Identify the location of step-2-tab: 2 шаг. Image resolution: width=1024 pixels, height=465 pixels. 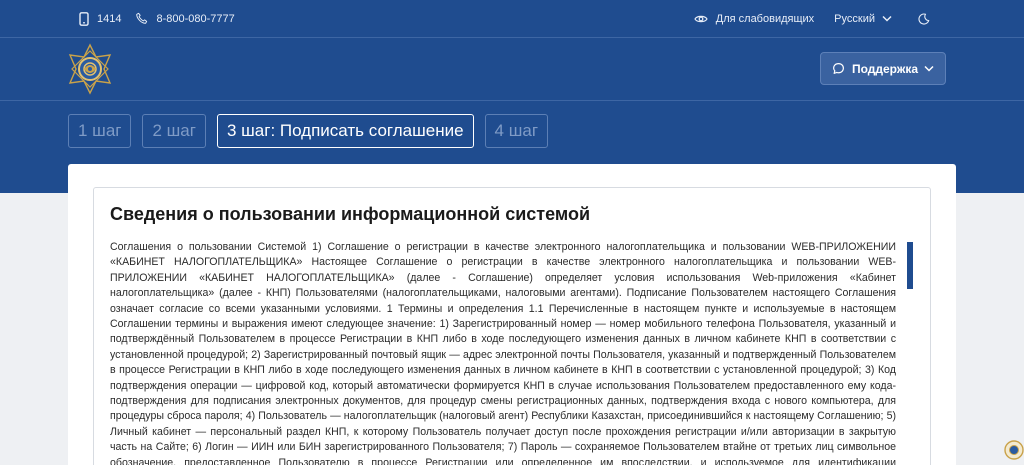
(174, 131).